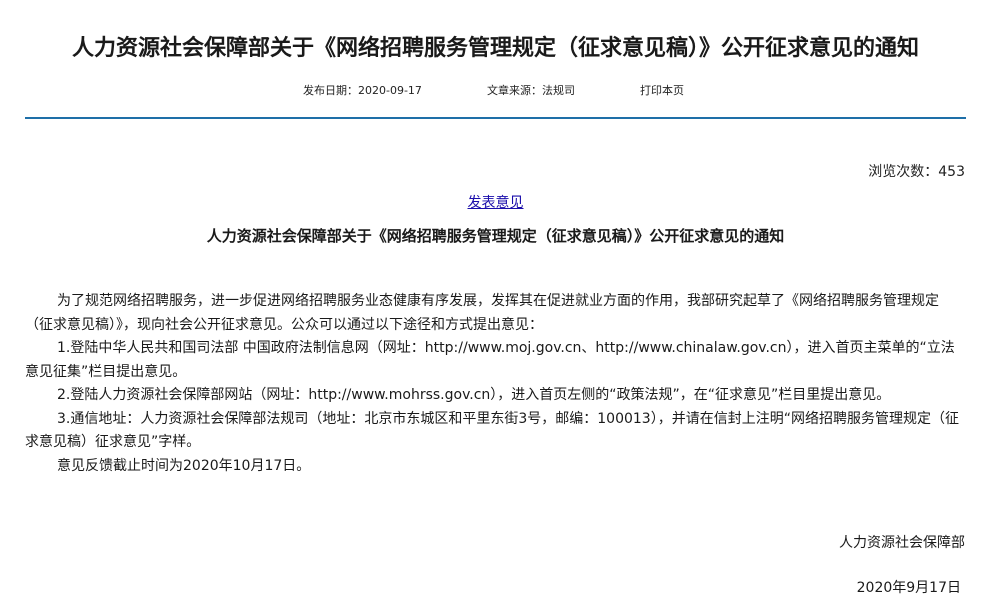  I want to click on submit-comment-label: 发表意见, so click(496, 203).